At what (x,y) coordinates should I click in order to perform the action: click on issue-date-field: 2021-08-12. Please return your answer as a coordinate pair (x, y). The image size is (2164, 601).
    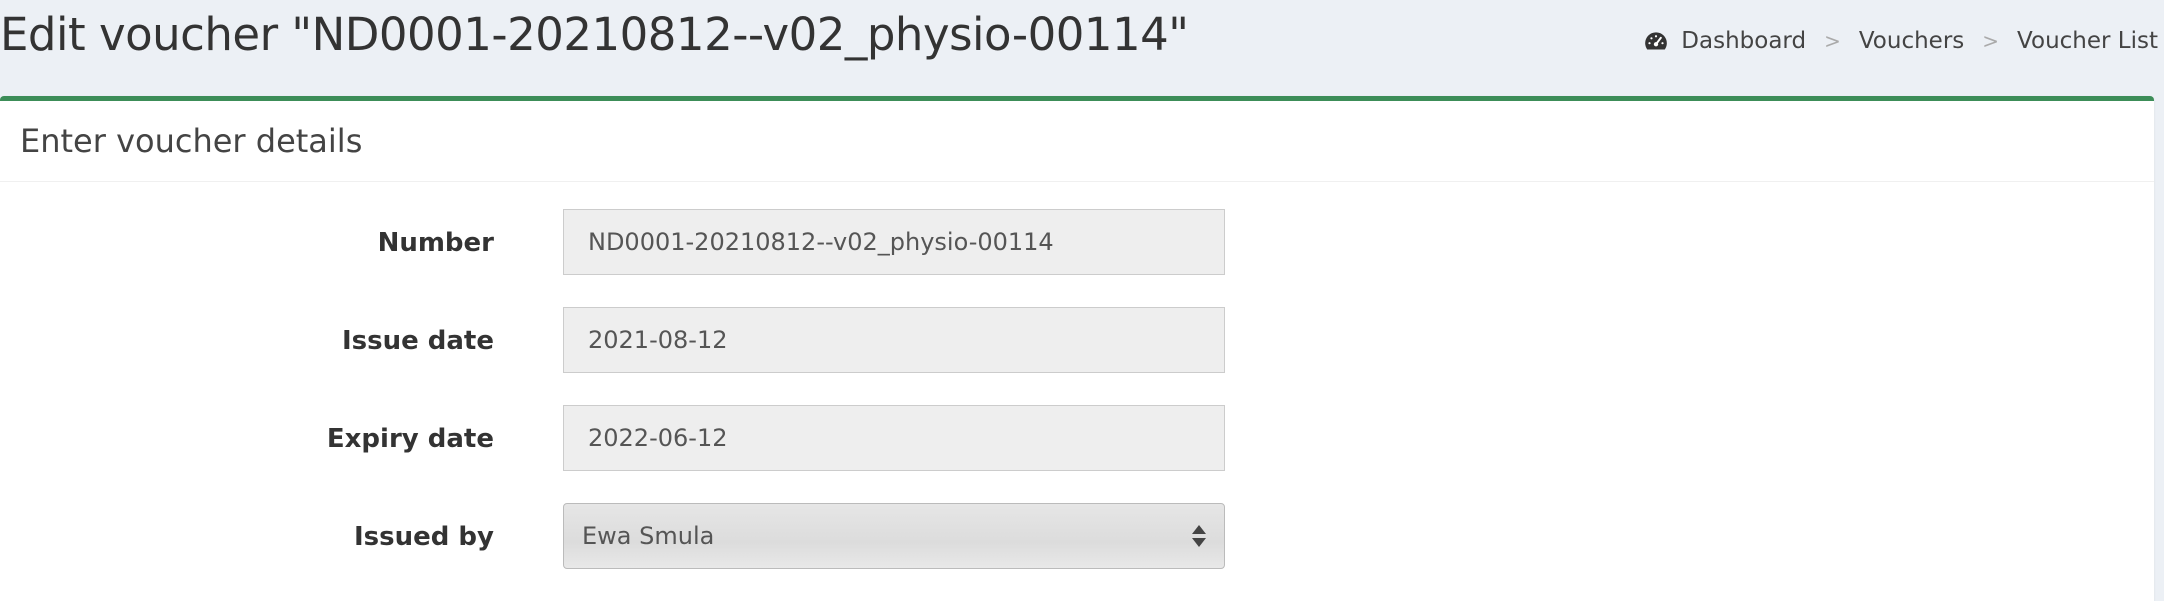
    Looking at the image, I should click on (894, 340).